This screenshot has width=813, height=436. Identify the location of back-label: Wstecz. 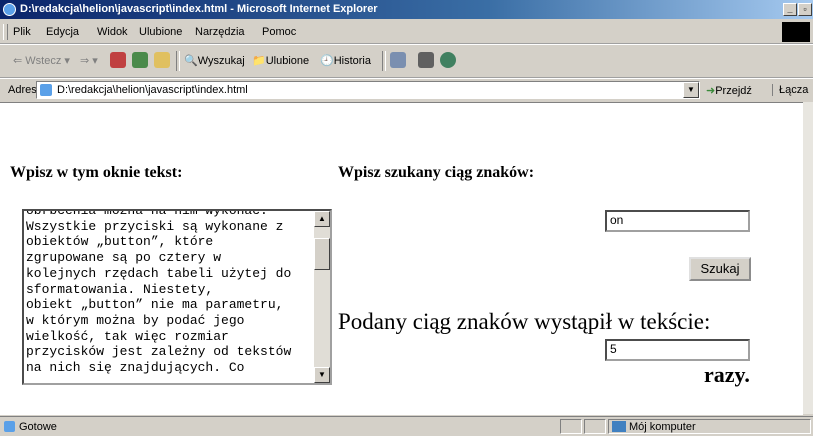
(43, 61).